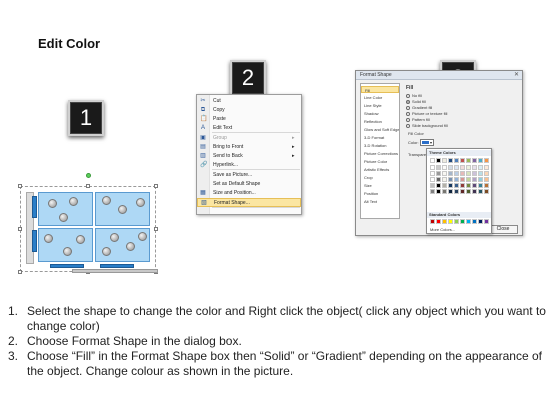 This screenshot has height=420, width=560. What do you see at coordinates (380, 137) in the screenshot?
I see `category-3-d-format: 3-D Format` at bounding box center [380, 137].